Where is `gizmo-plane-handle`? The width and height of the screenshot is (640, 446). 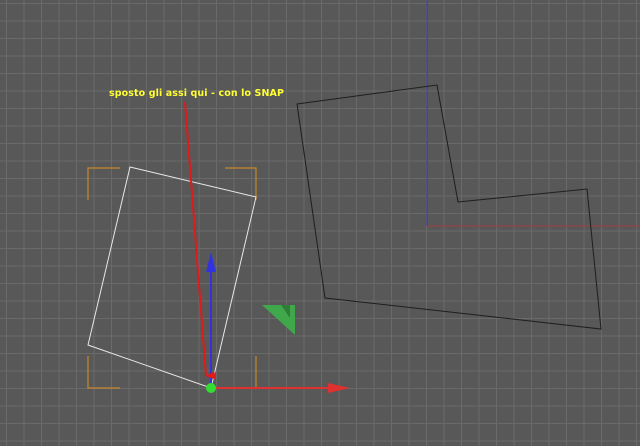
gizmo-plane-handle is located at coordinates (278, 320).